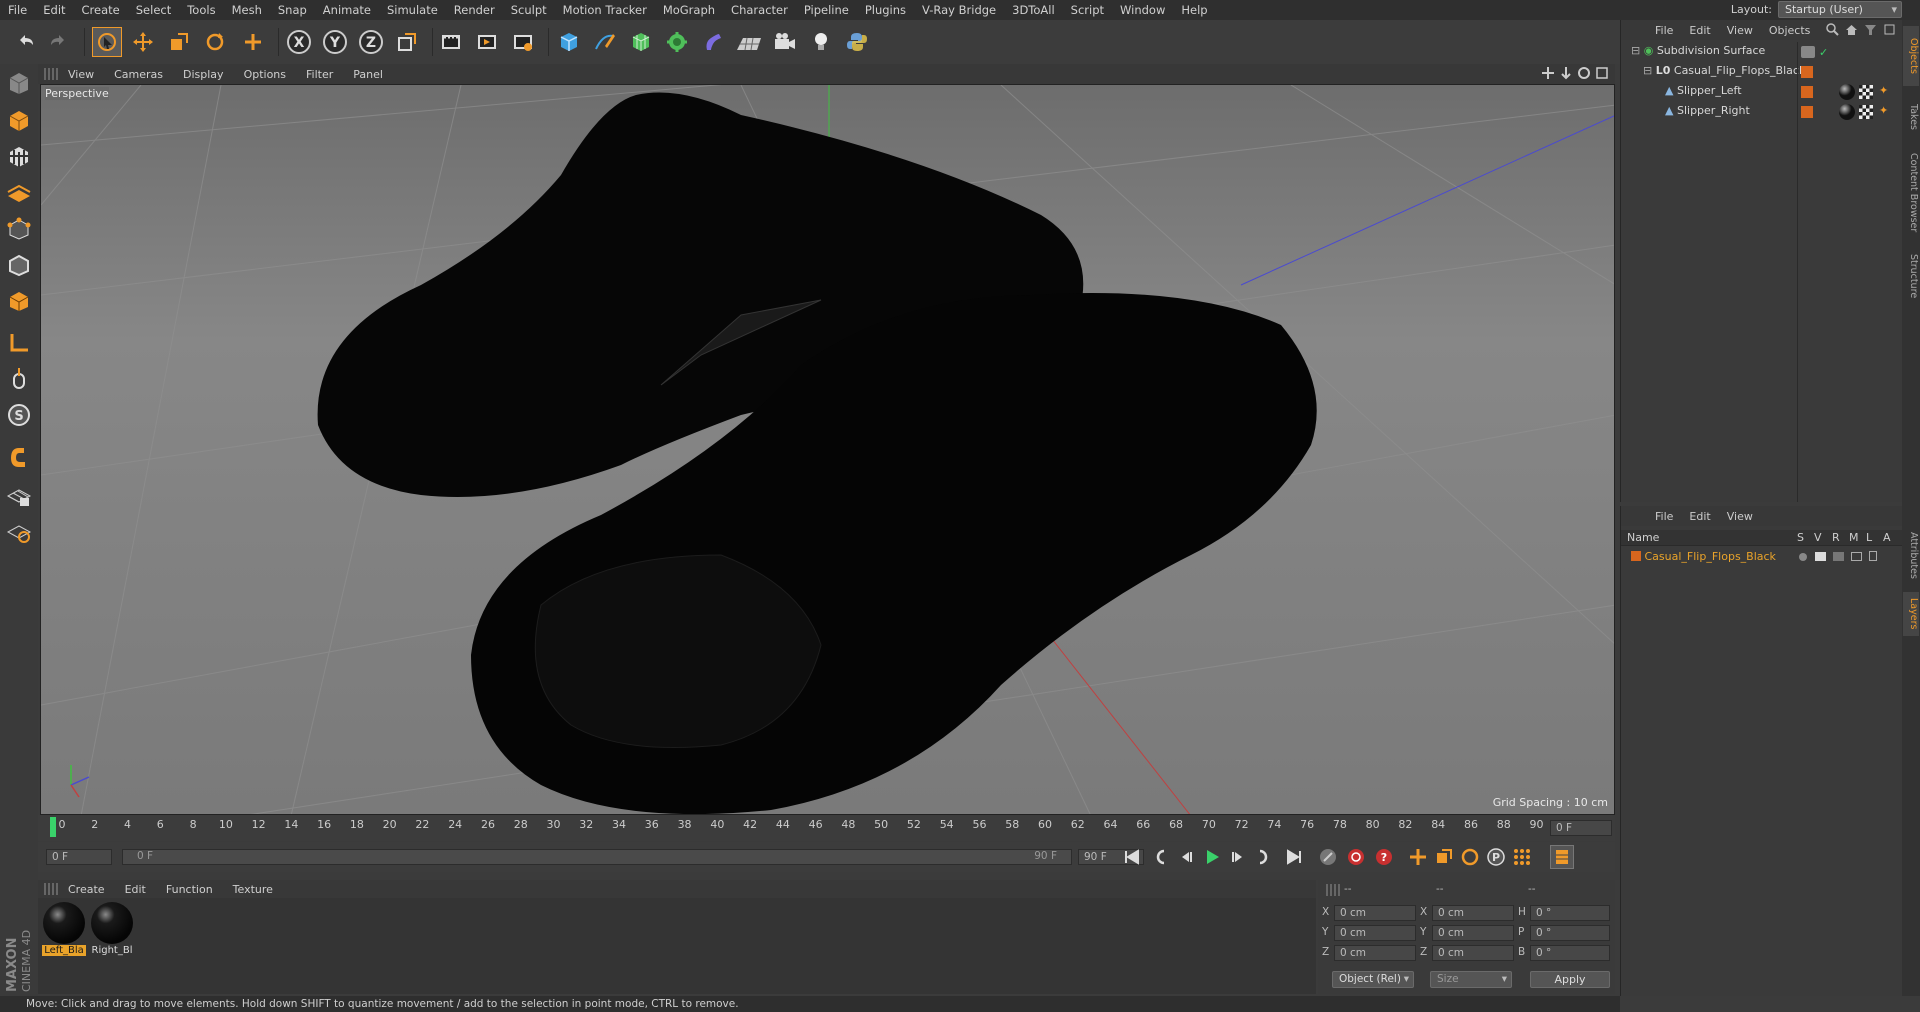 The width and height of the screenshot is (1920, 1012). I want to click on record-active-objects-icon, so click(1328, 857).